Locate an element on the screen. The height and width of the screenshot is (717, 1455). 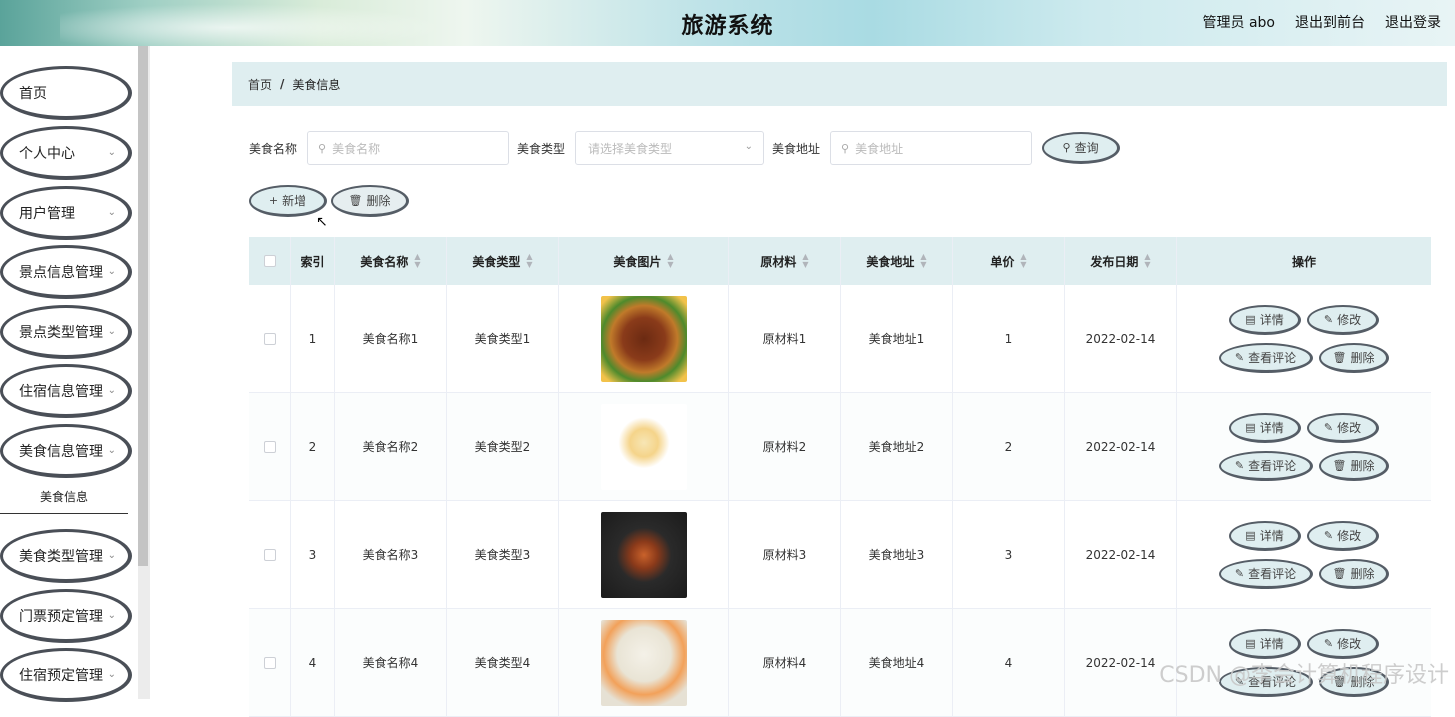
edit-label: 修改 is located at coordinates (1349, 535).